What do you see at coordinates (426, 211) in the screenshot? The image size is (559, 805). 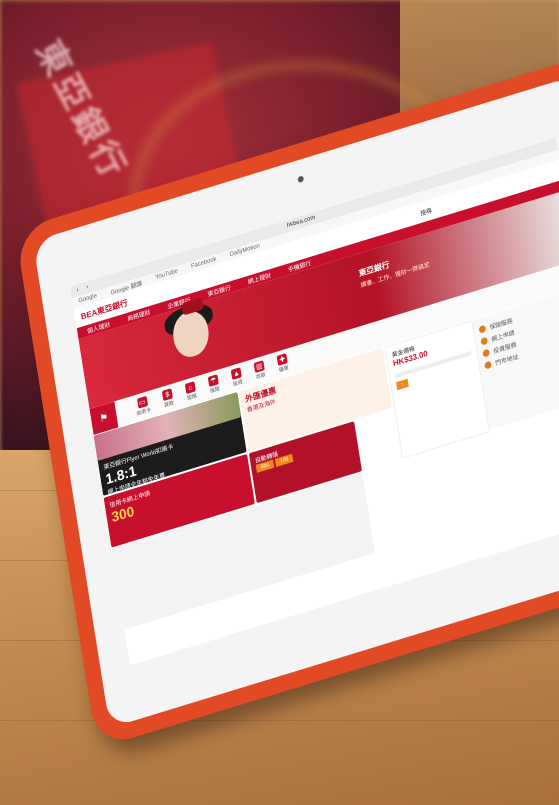 I see `search-label: 搜尋` at bounding box center [426, 211].